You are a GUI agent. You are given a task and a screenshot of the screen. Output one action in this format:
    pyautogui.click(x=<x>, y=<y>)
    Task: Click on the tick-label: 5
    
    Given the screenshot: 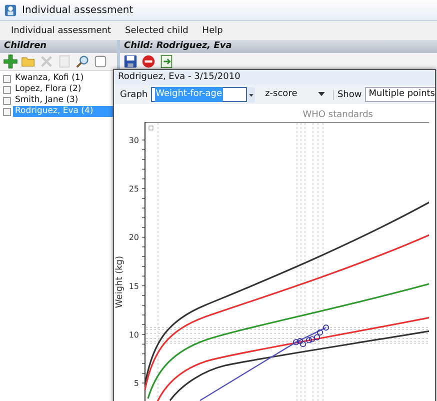 What is the action you would take?
    pyautogui.click(x=136, y=383)
    